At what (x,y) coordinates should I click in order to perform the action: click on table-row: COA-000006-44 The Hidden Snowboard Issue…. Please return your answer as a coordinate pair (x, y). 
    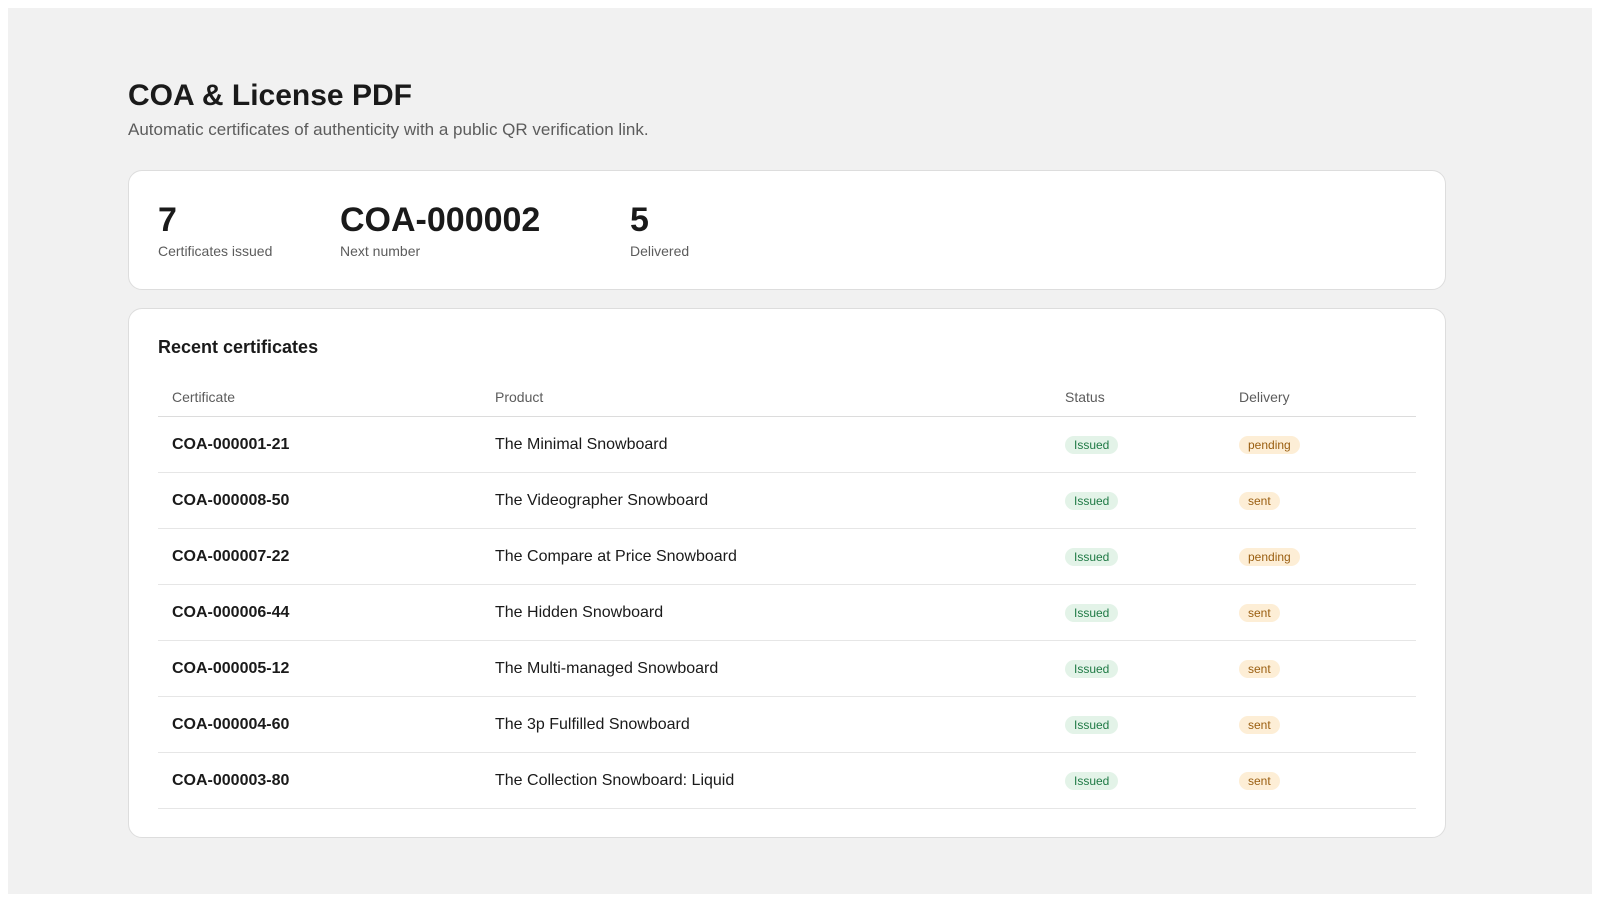
    Looking at the image, I should click on (787, 613).